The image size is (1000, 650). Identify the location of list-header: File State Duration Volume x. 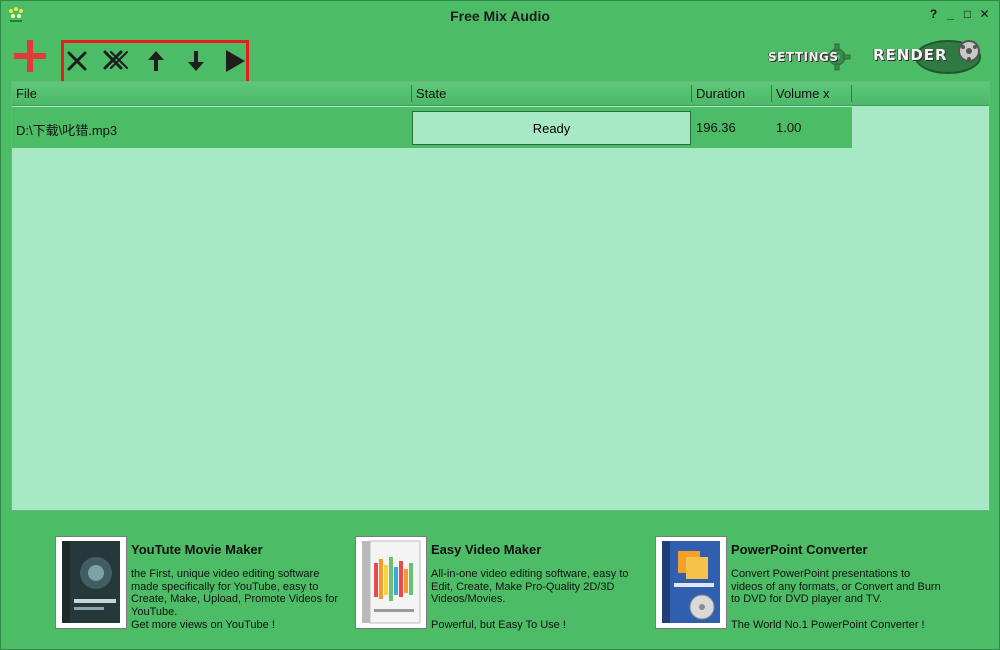
(500, 94).